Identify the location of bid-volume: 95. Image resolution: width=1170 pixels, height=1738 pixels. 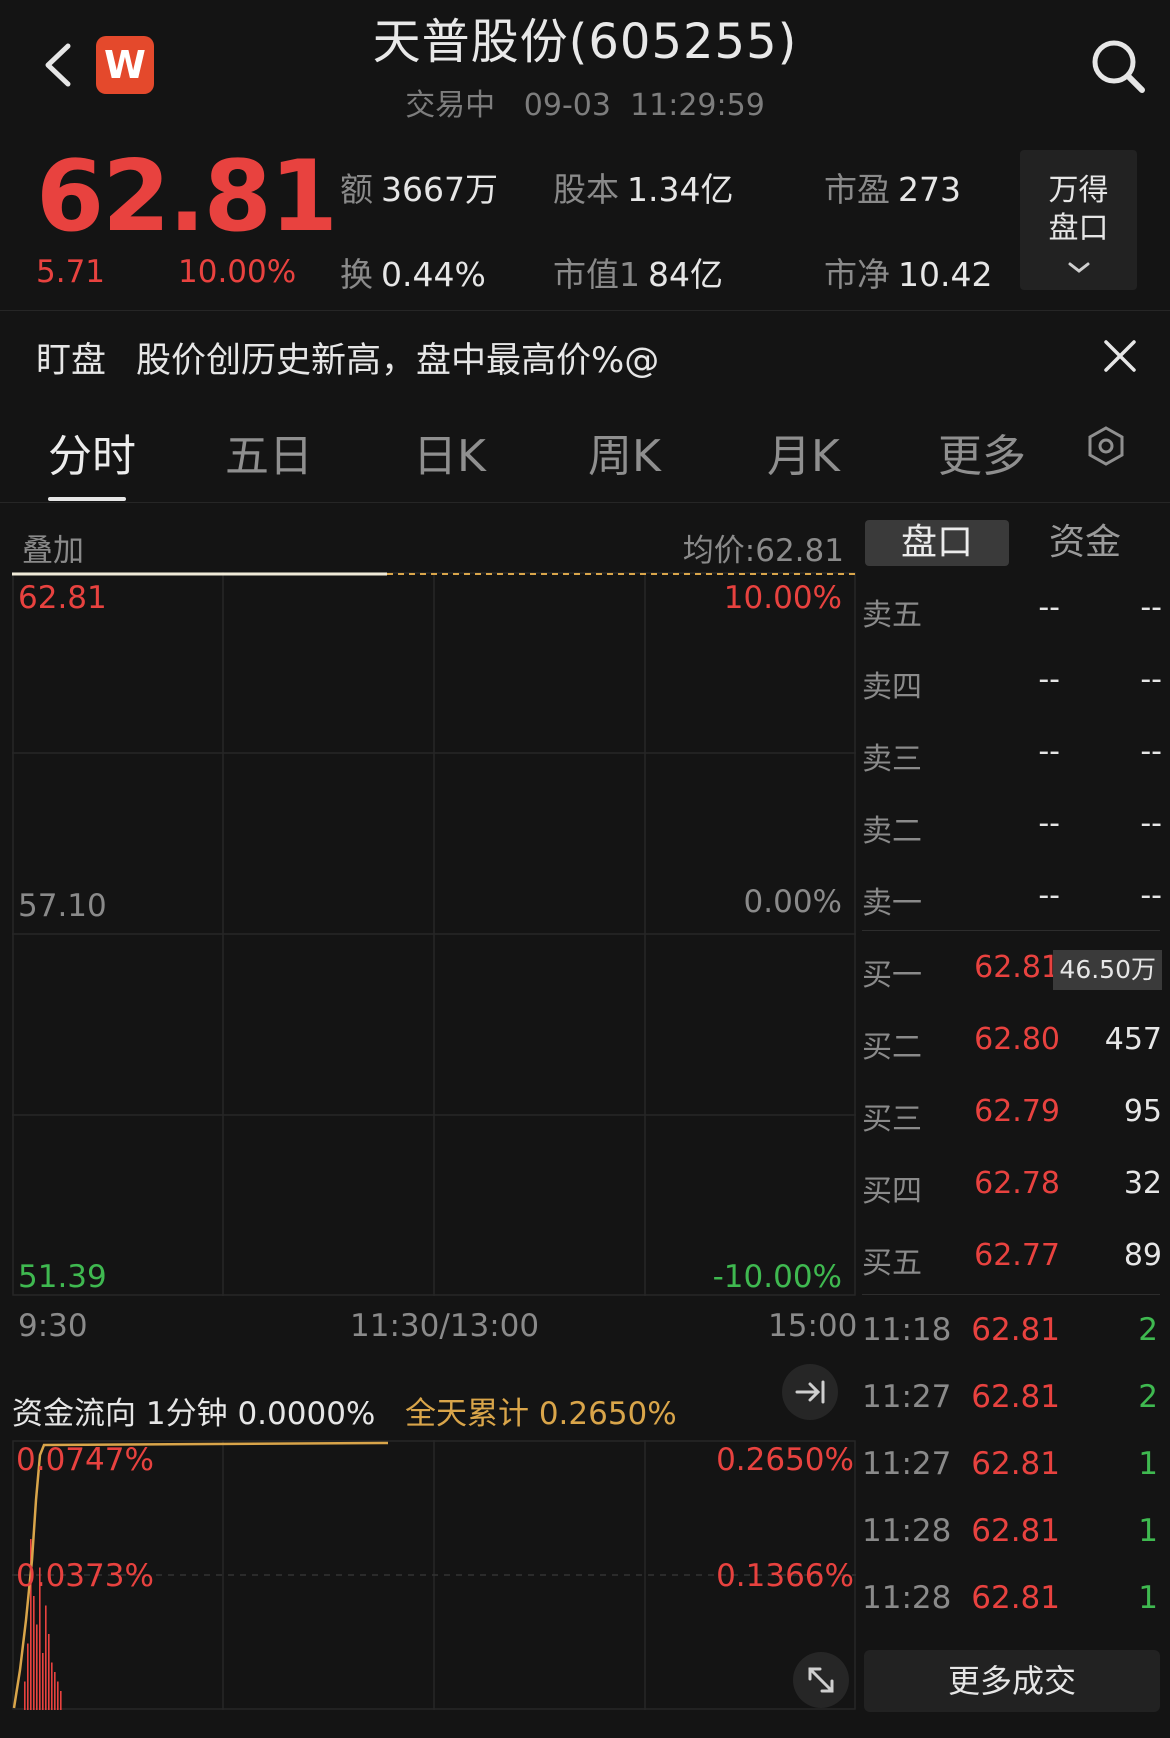
(1142, 1111).